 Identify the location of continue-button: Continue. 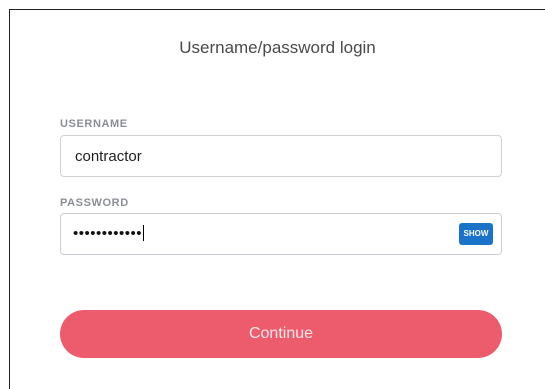
(281, 334).